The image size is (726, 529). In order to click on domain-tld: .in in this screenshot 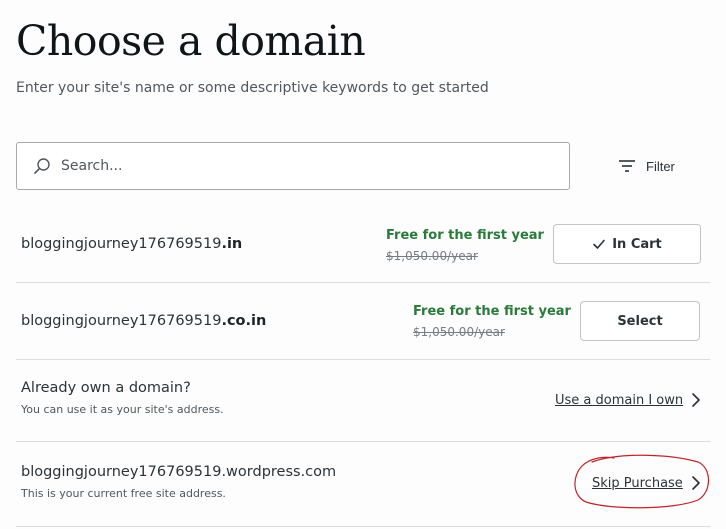, I will do `click(232, 244)`.